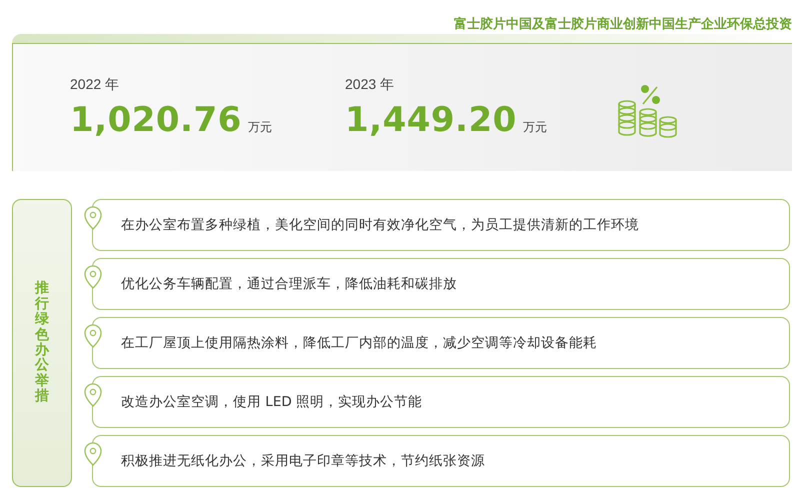 The width and height of the screenshot is (800, 502). What do you see at coordinates (380, 225) in the screenshot?
I see `measure-text: 在办公室布置多种绿植，美化空间的同时有效净化空气，为员工提供清新的工作环境` at bounding box center [380, 225].